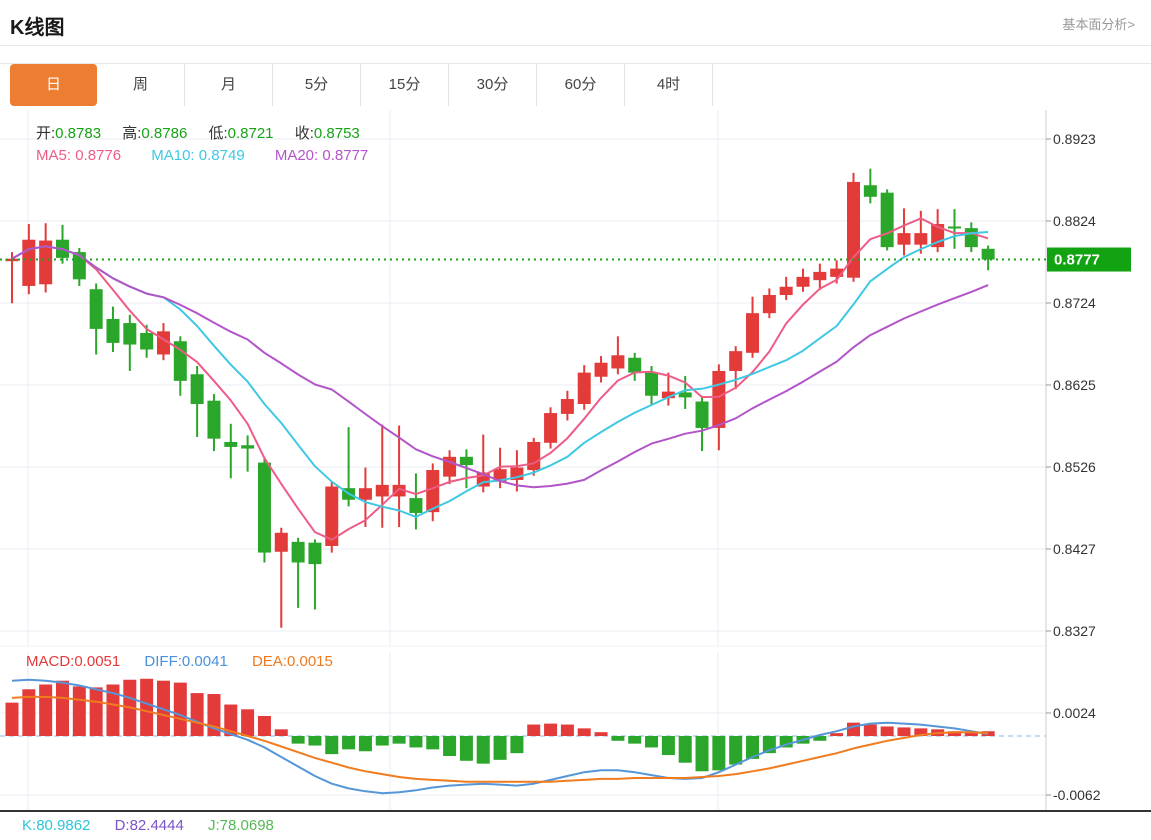 Image resolution: width=1151 pixels, height=840 pixels. I want to click on svg-text: 0.0024, so click(1074, 713).